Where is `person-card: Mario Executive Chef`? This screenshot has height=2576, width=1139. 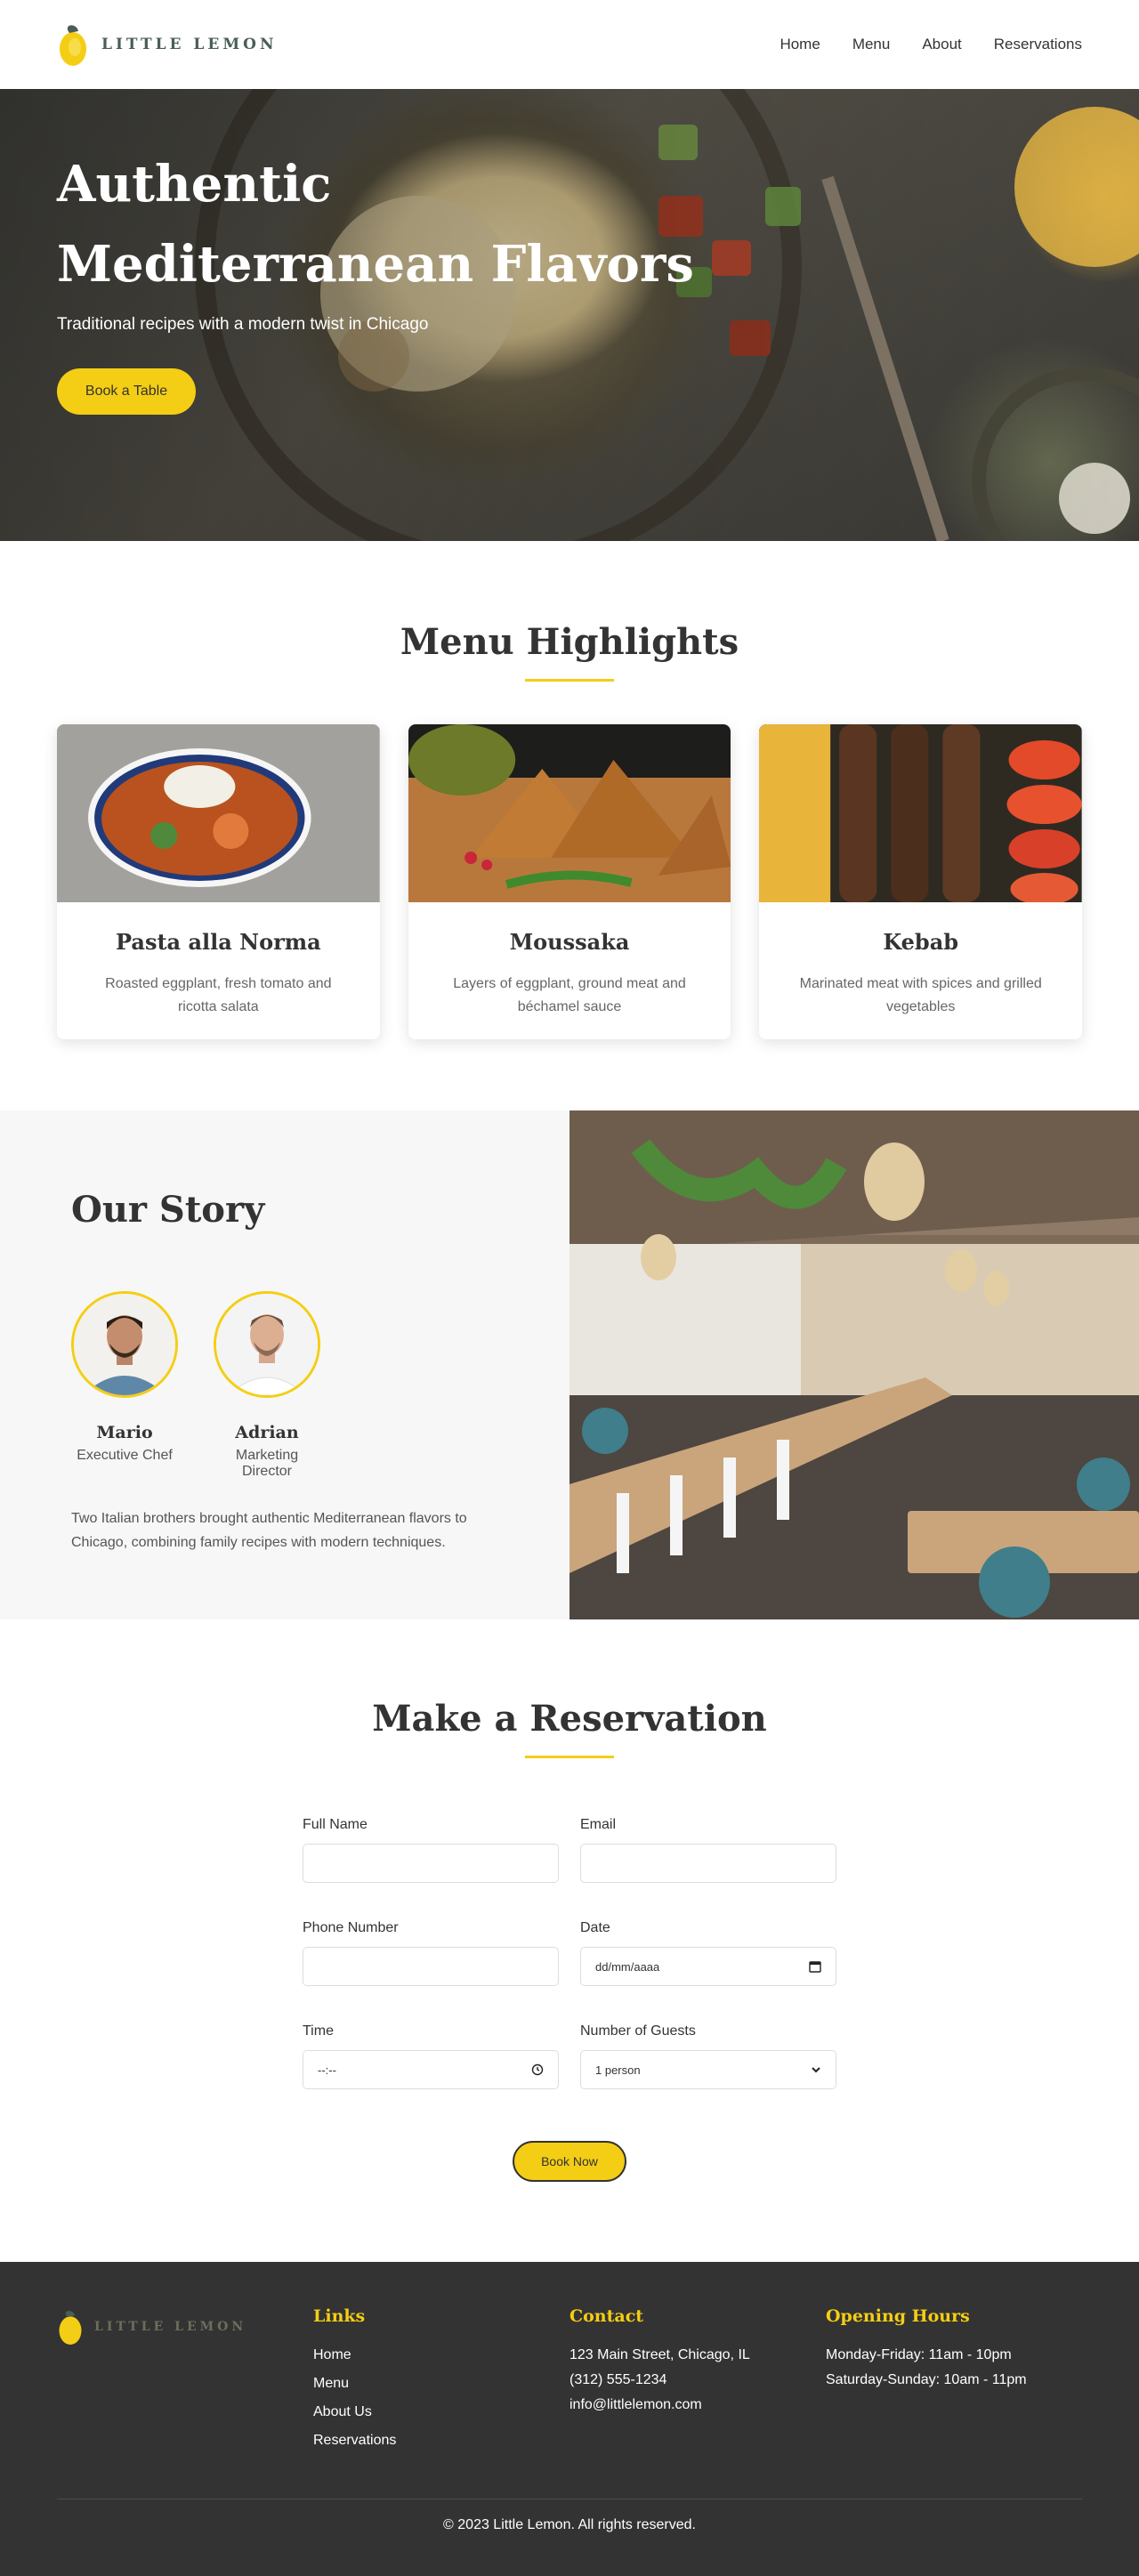
person-card: Mario Executive Chef is located at coordinates (124, 1385).